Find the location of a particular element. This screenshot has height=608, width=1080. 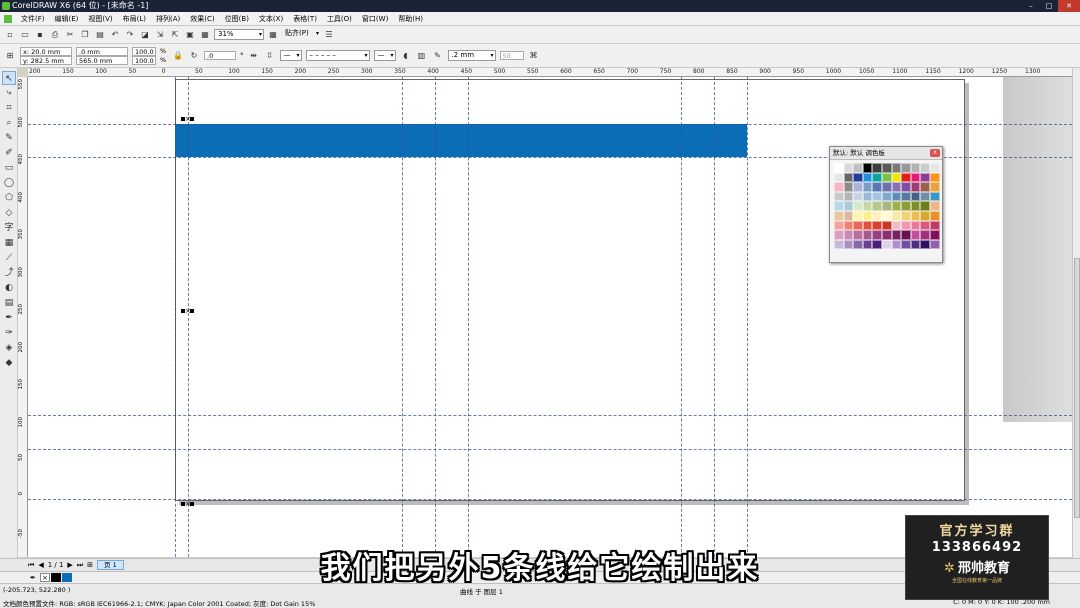

miter-field: 50 is located at coordinates (511, 55).